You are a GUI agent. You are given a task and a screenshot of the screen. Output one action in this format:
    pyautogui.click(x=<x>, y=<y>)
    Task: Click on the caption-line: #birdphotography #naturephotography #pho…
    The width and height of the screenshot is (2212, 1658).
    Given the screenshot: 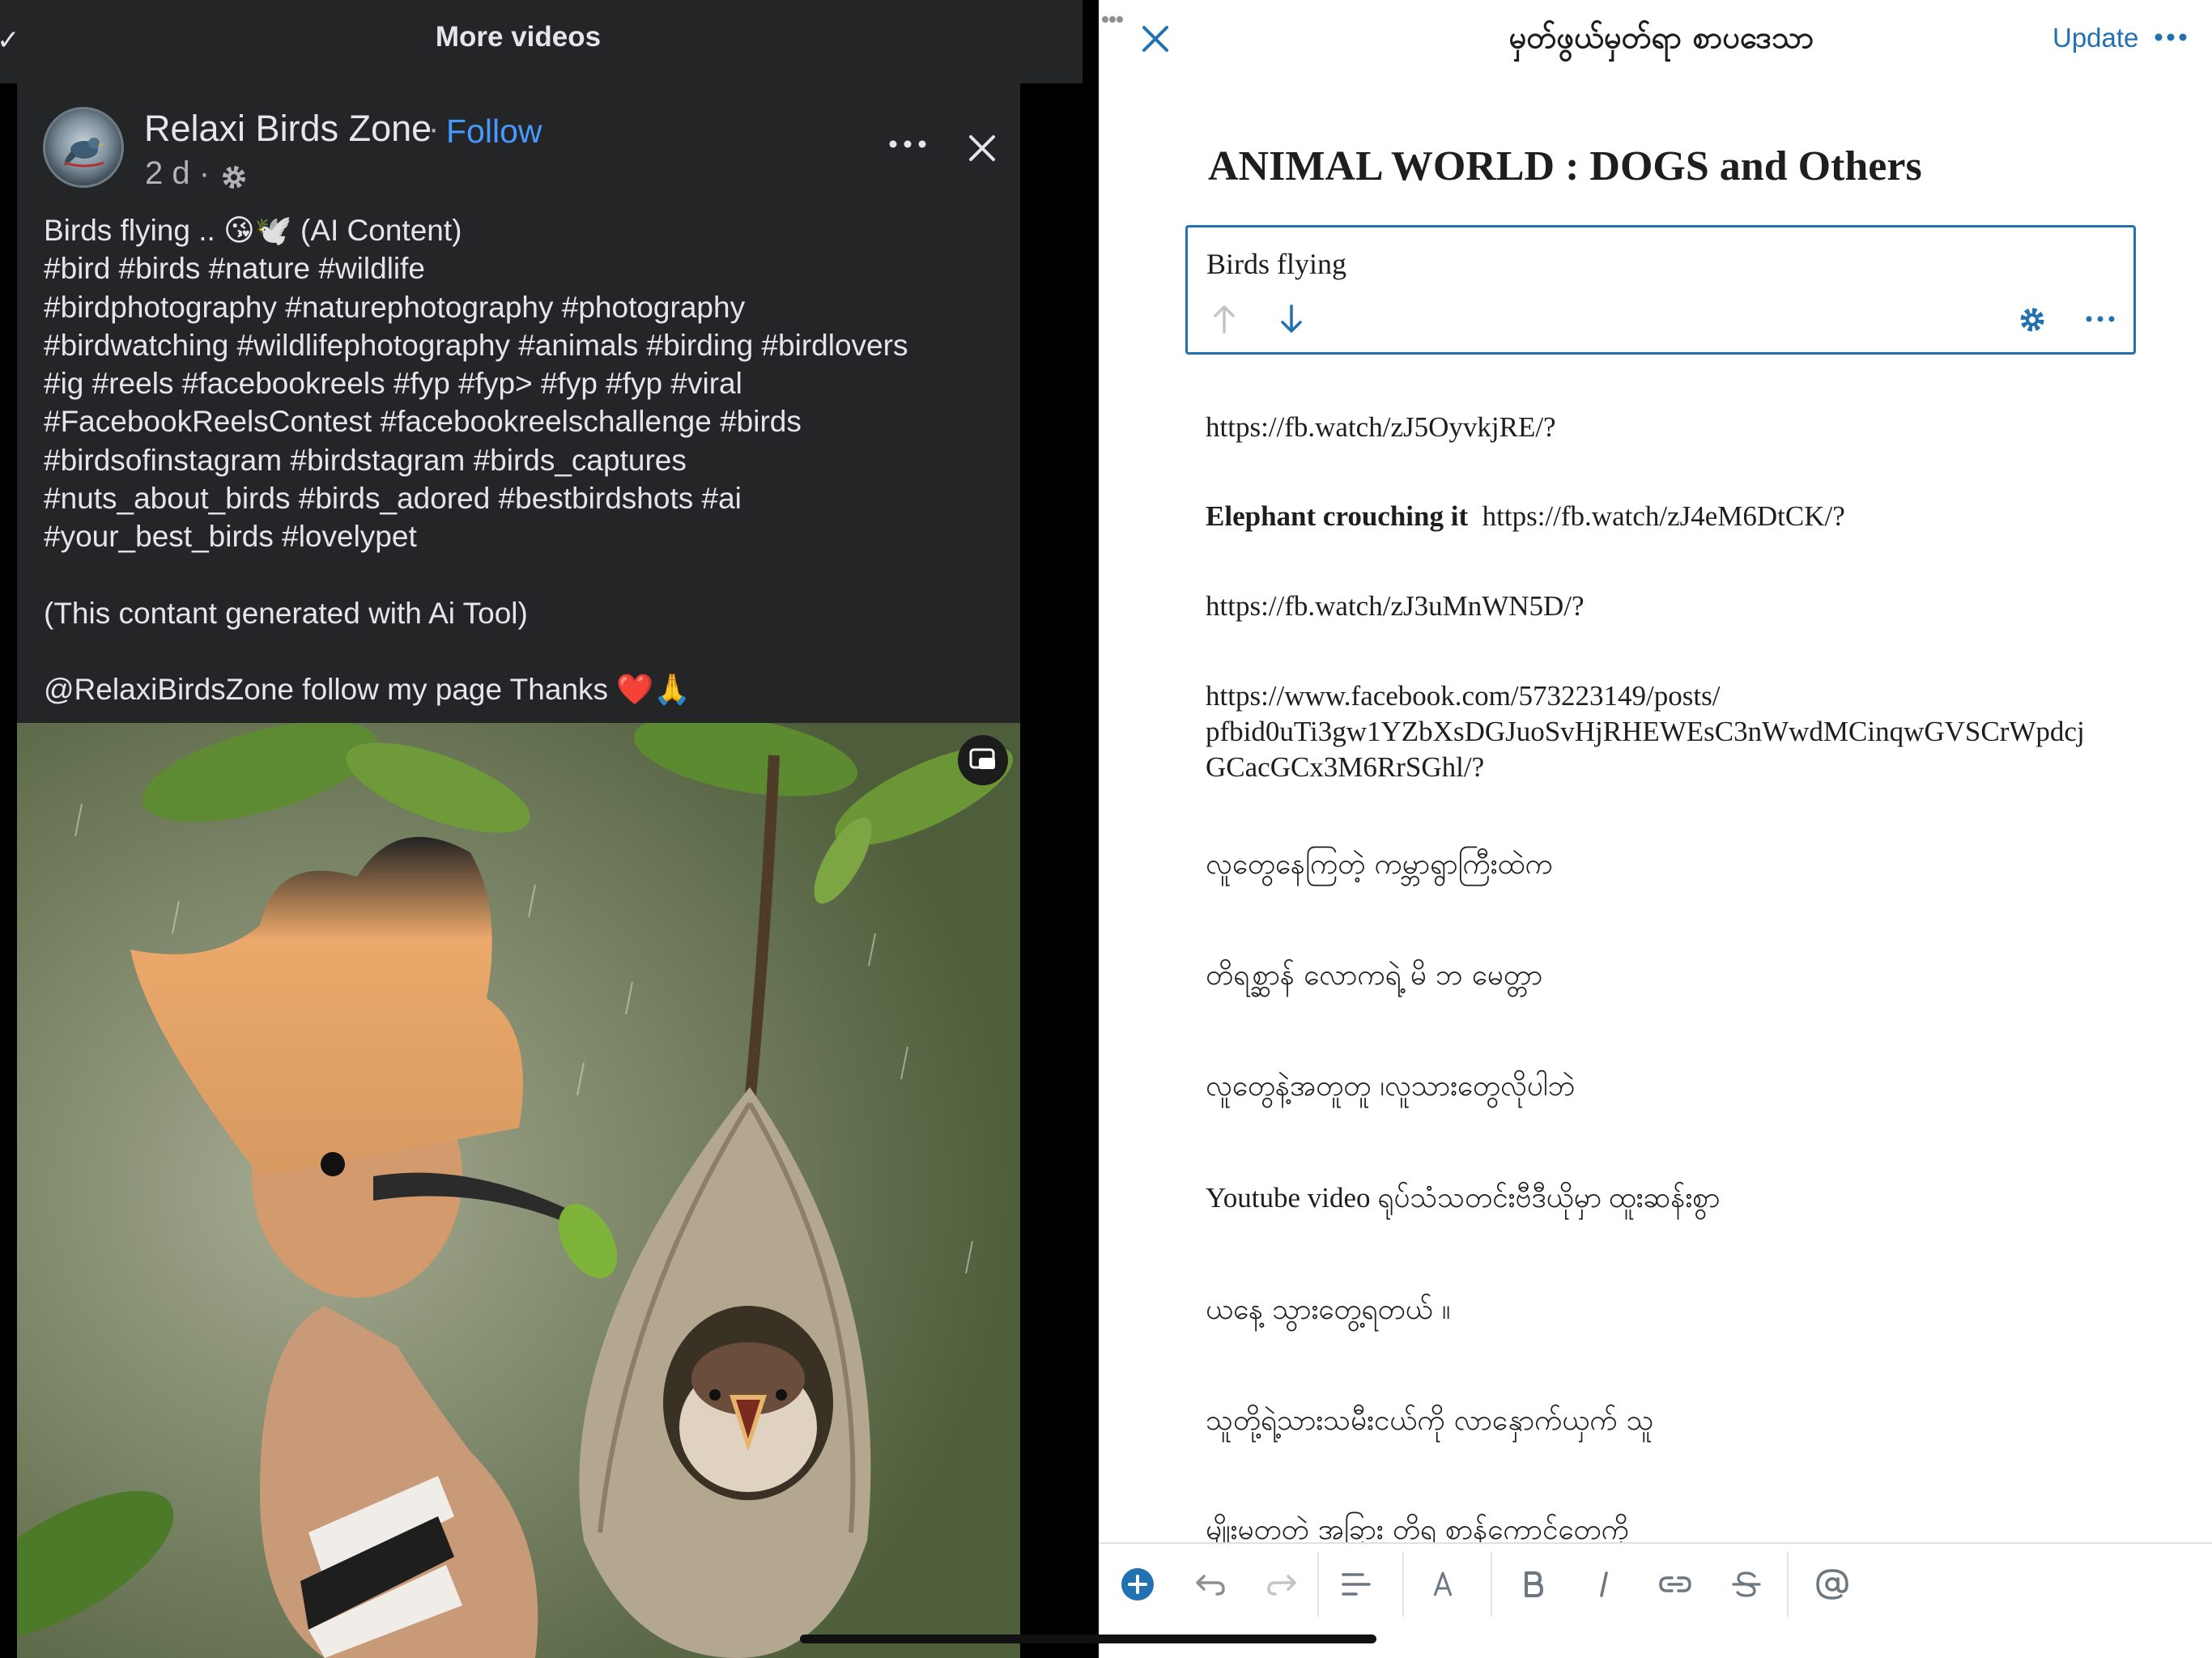 What is the action you would take?
    pyautogui.click(x=530, y=307)
    